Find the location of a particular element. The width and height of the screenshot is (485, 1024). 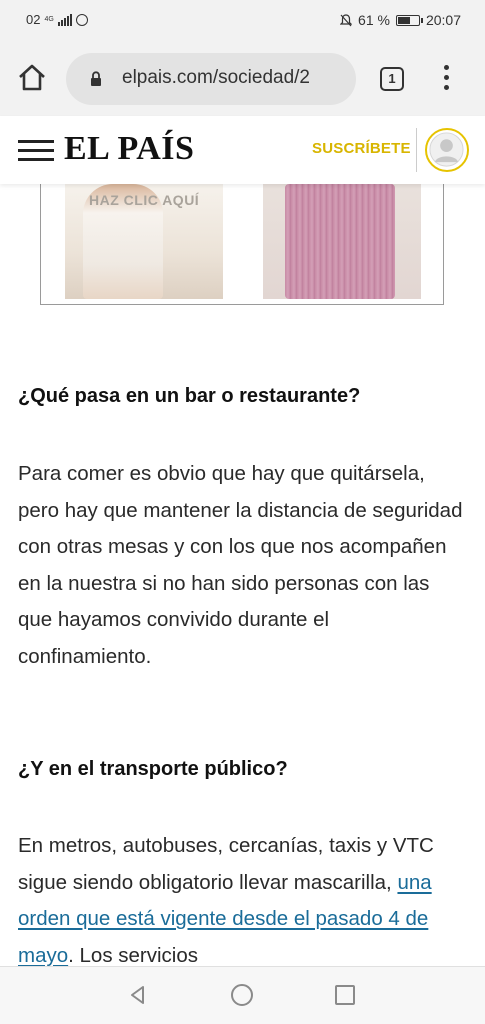

browser-toolbar: elpais.com/sociedad/2 1 is located at coordinates (242, 78).